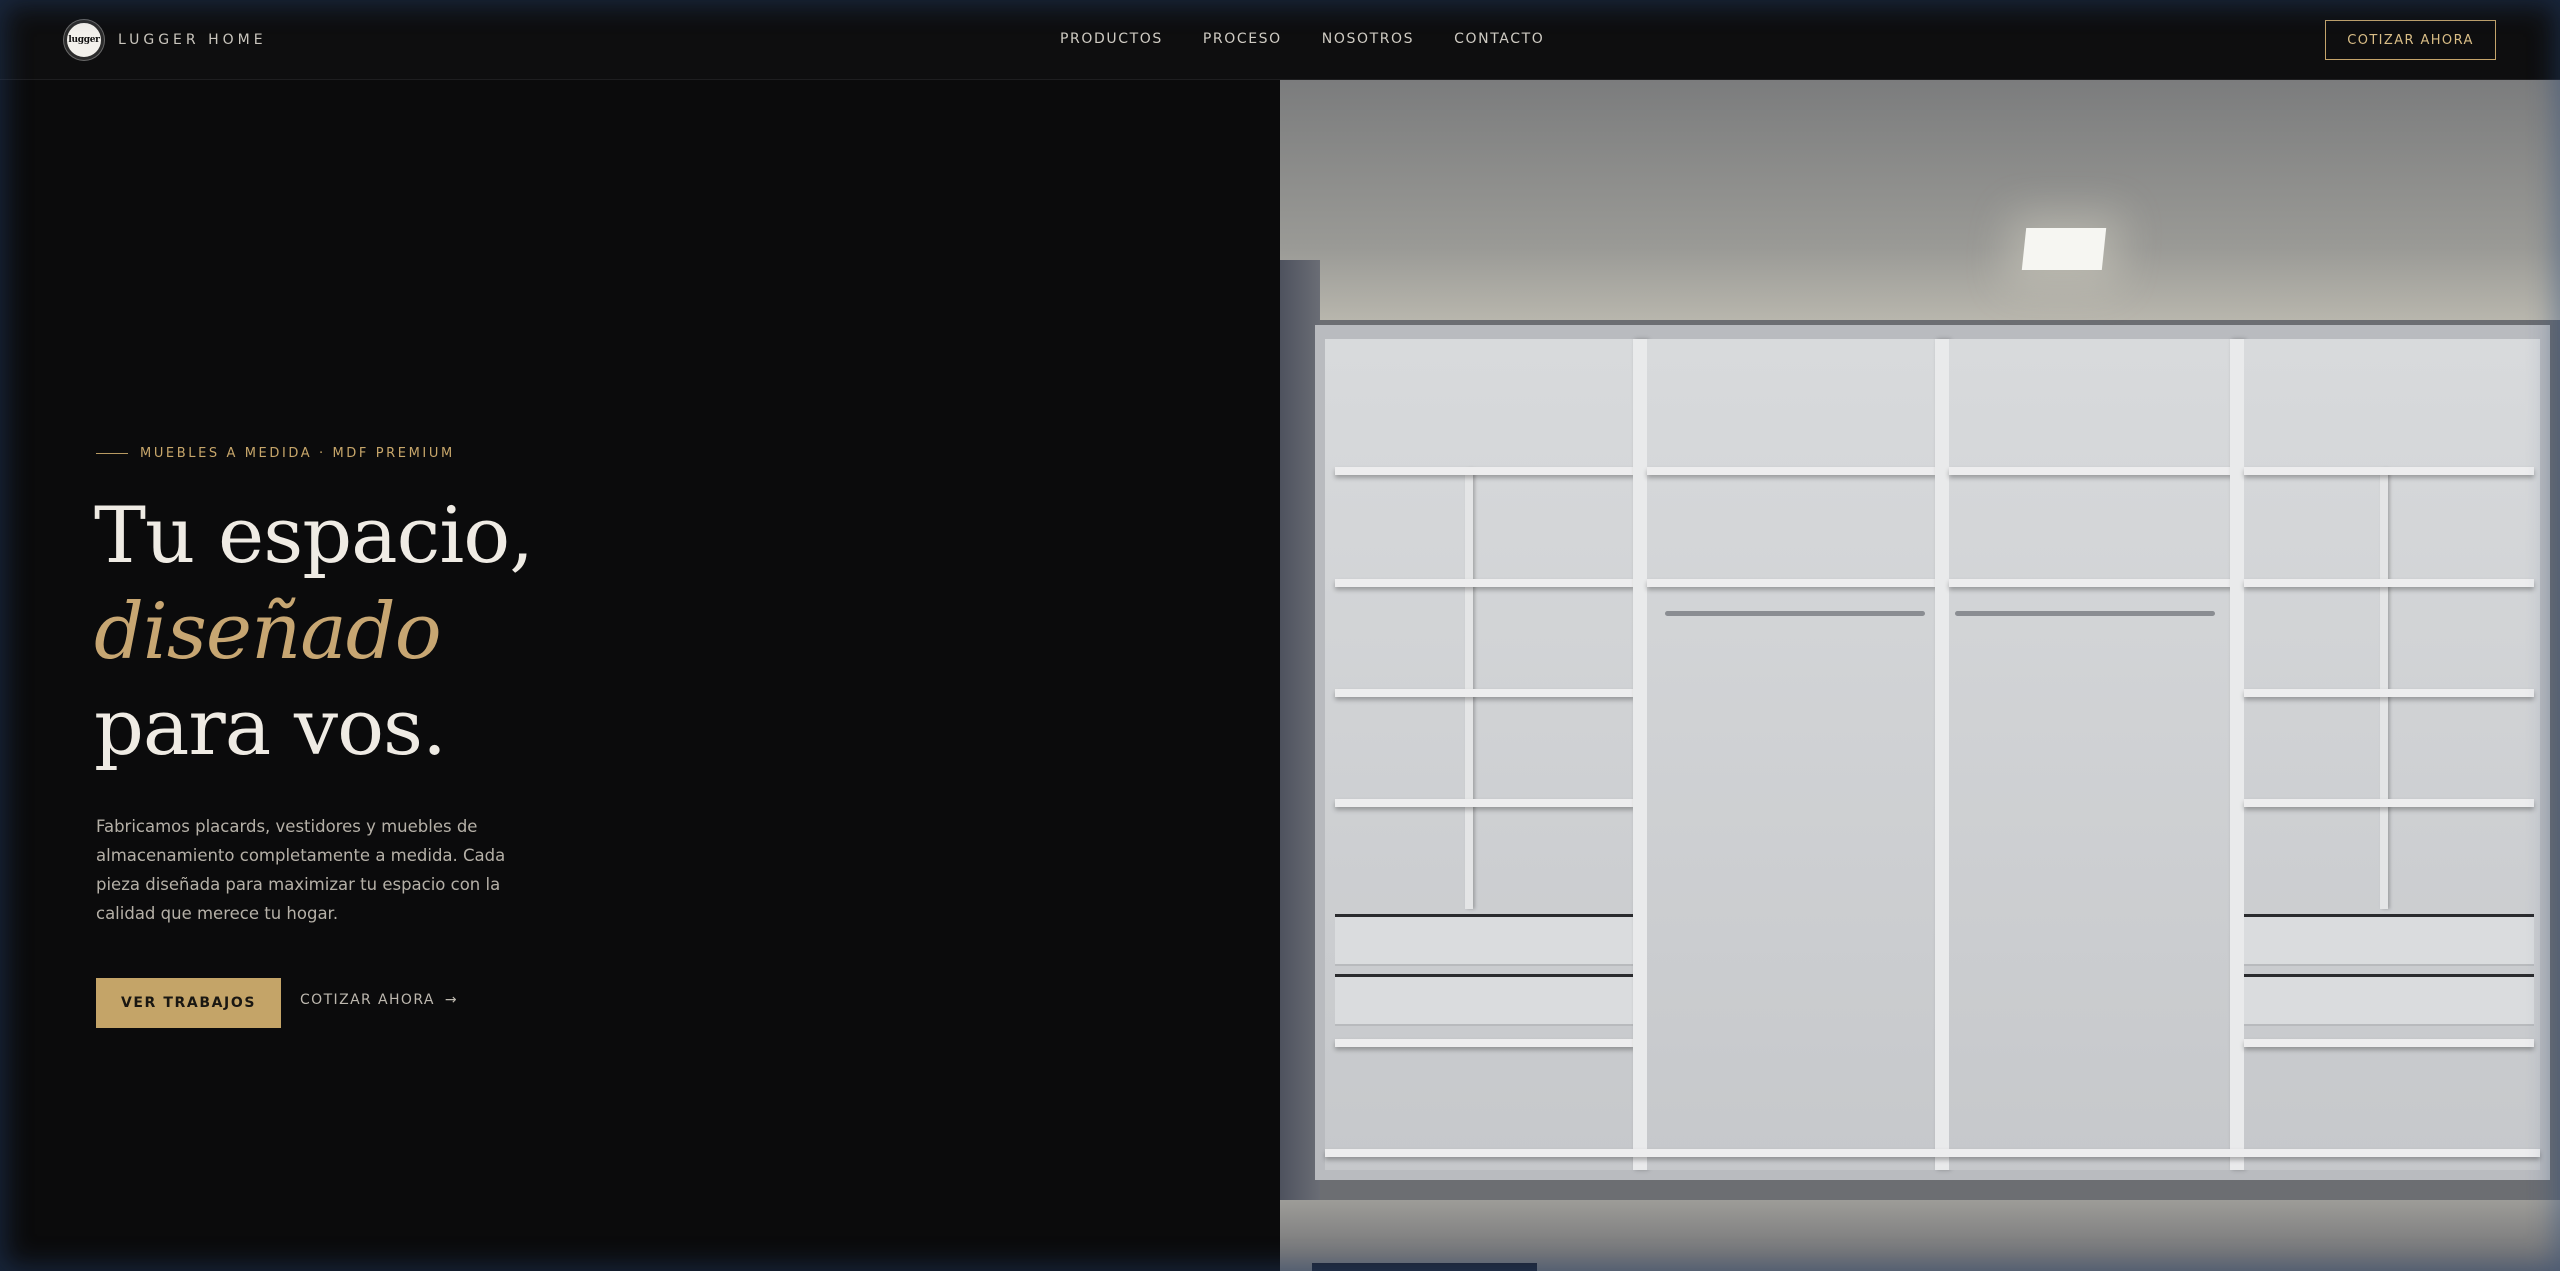  I want to click on brand: lugger LUGGER HOME, so click(165, 40).